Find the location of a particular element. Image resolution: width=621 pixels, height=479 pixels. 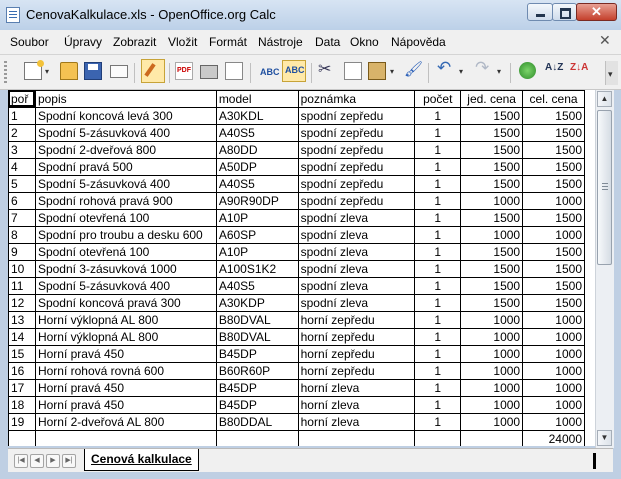

cell-index: 14 is located at coordinates (22, 337).